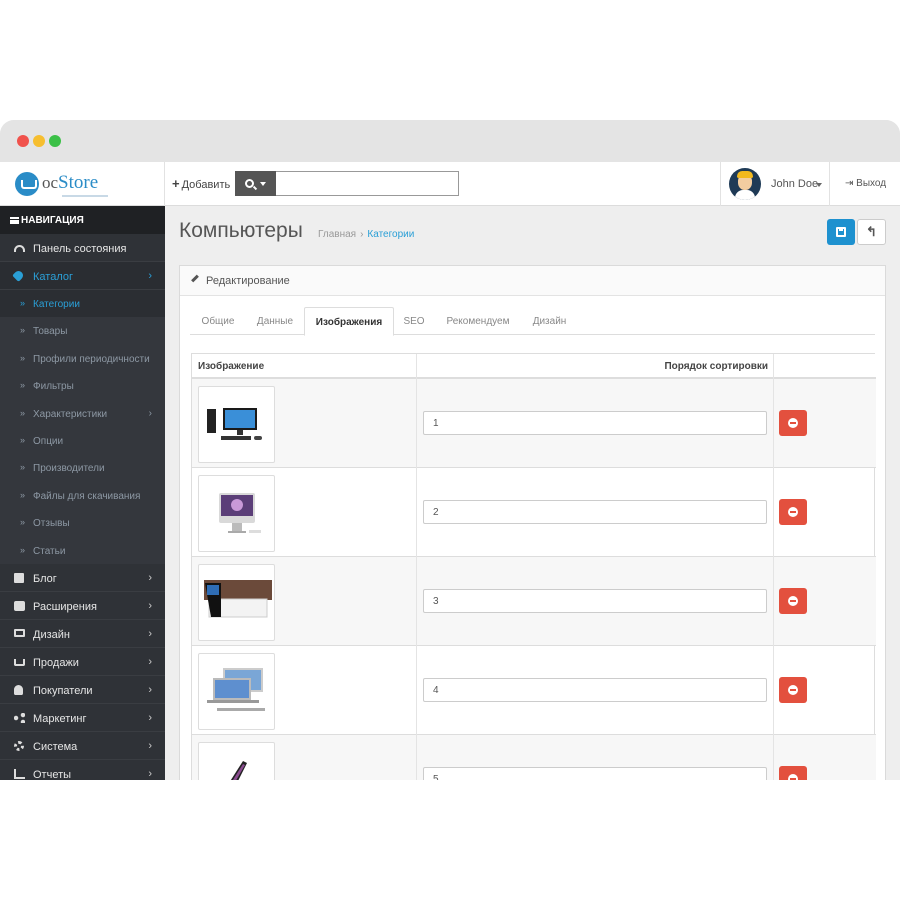  I want to click on tablet-image, so click(236, 761).